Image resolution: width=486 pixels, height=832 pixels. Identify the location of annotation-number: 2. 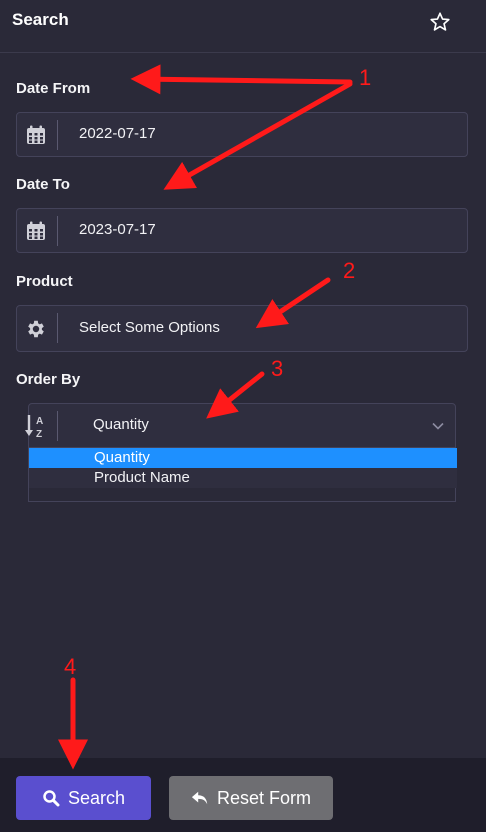
(349, 270).